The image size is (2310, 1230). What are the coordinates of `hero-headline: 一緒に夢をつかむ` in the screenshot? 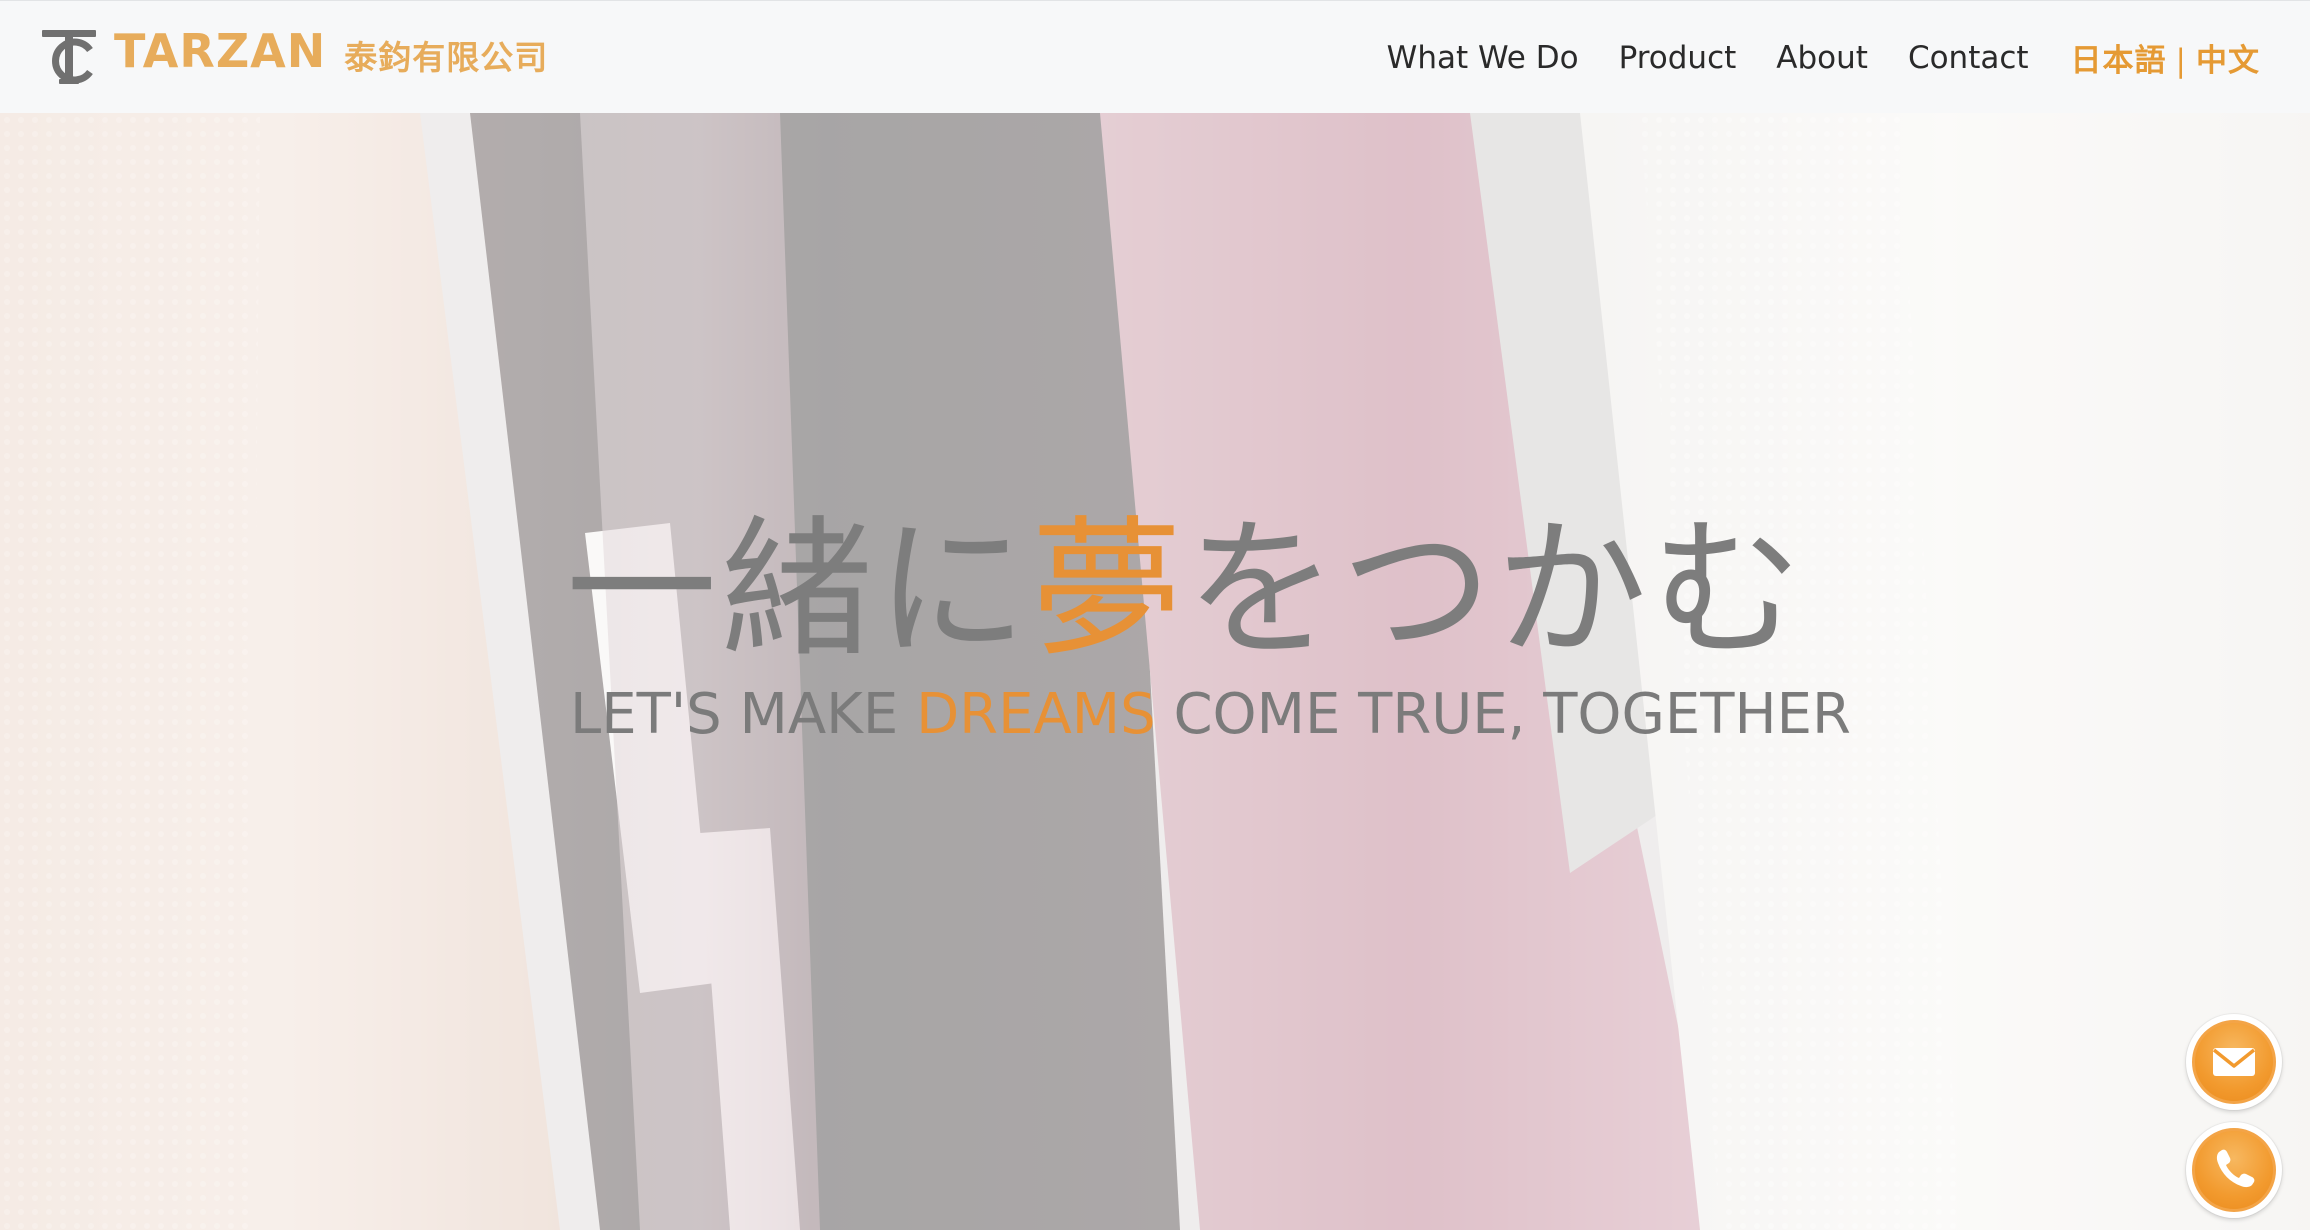 It's located at (1186, 590).